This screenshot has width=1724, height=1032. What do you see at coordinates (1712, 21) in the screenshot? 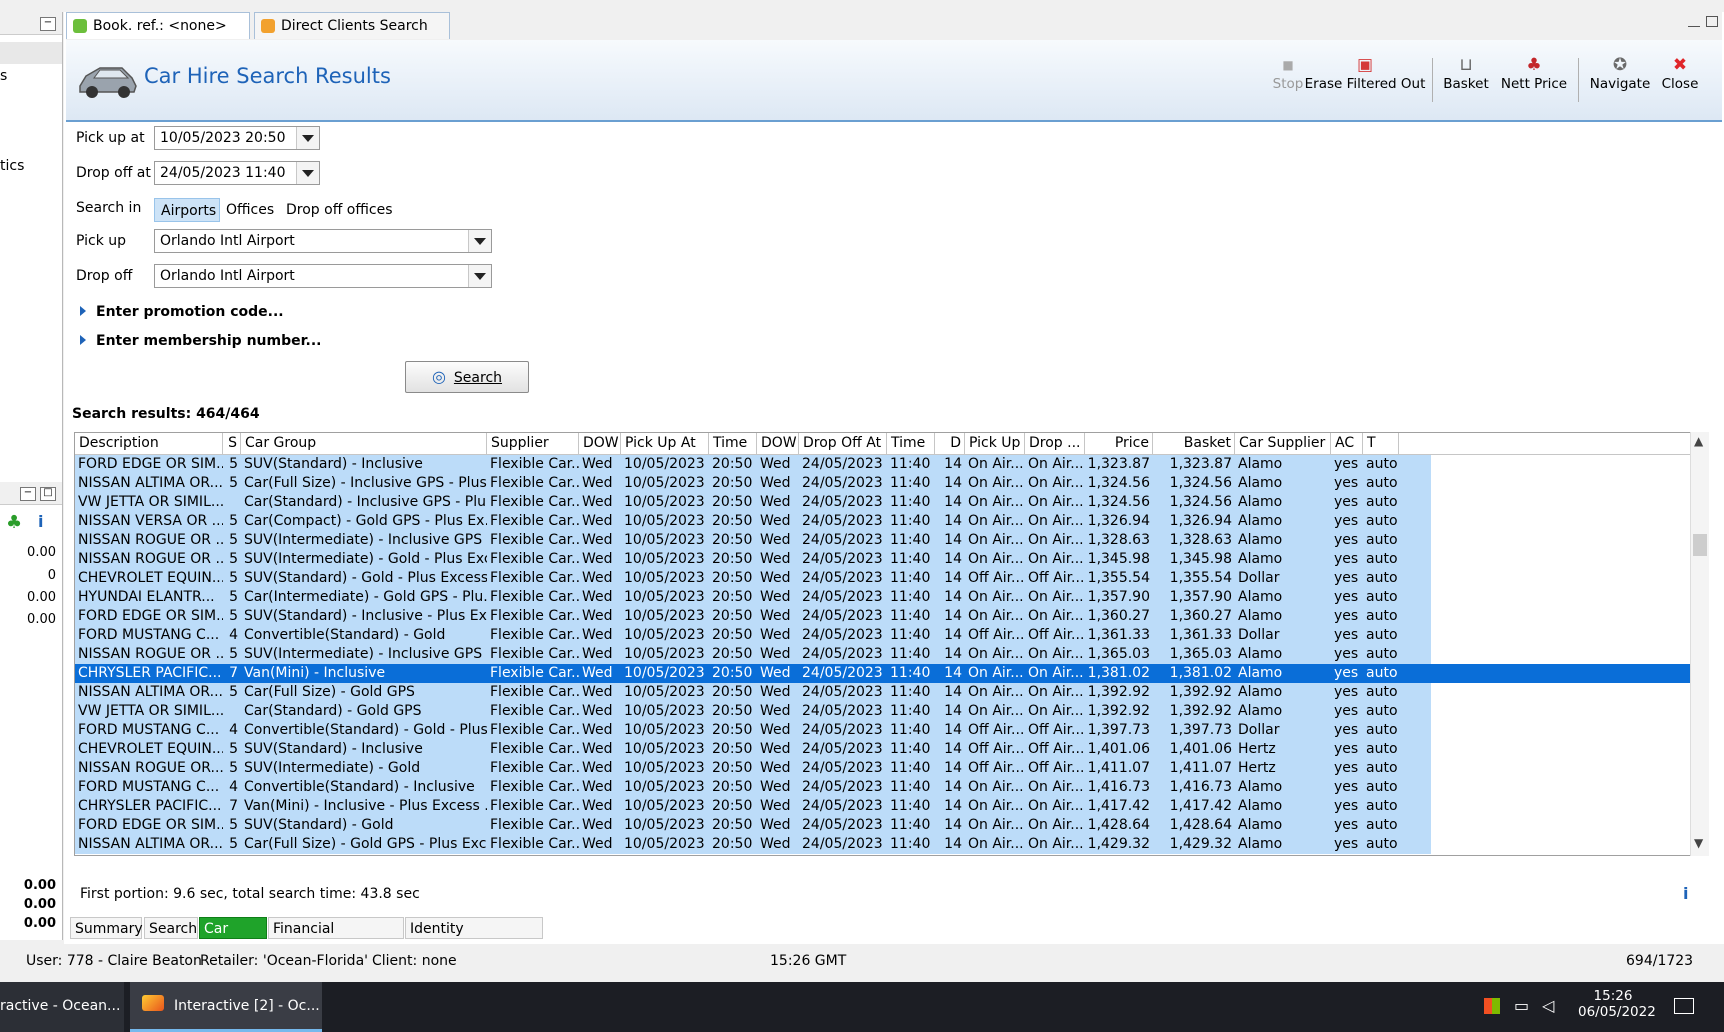
I see `maximize-icon` at bounding box center [1712, 21].